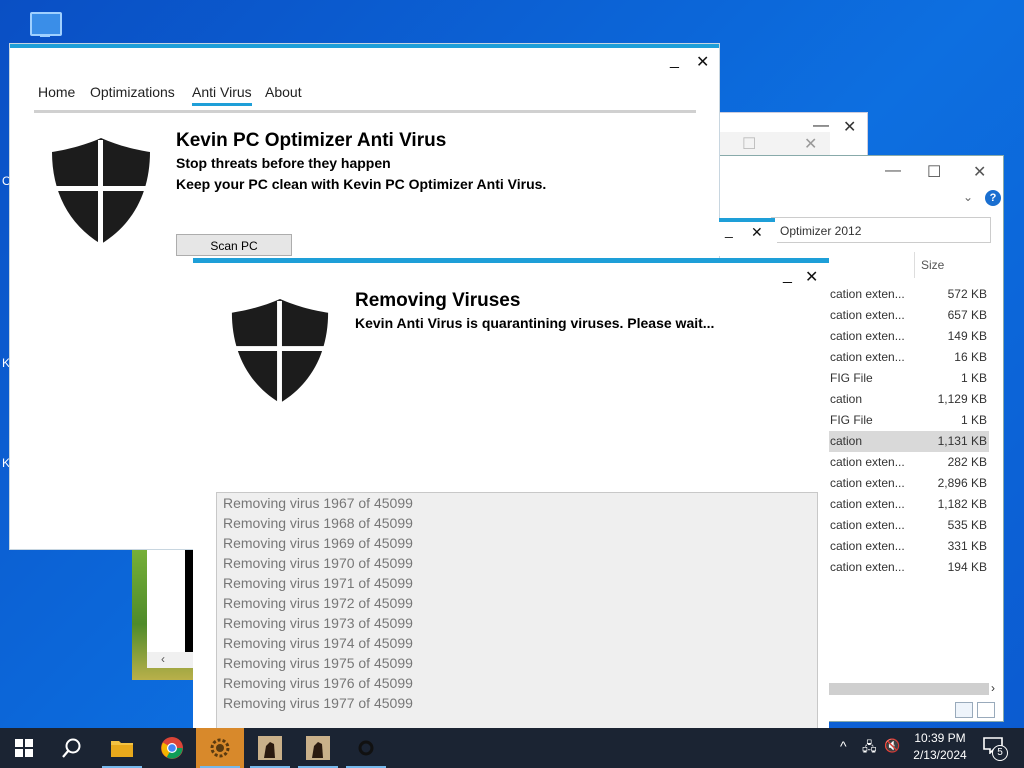  I want to click on help-icon: ?, so click(993, 198).